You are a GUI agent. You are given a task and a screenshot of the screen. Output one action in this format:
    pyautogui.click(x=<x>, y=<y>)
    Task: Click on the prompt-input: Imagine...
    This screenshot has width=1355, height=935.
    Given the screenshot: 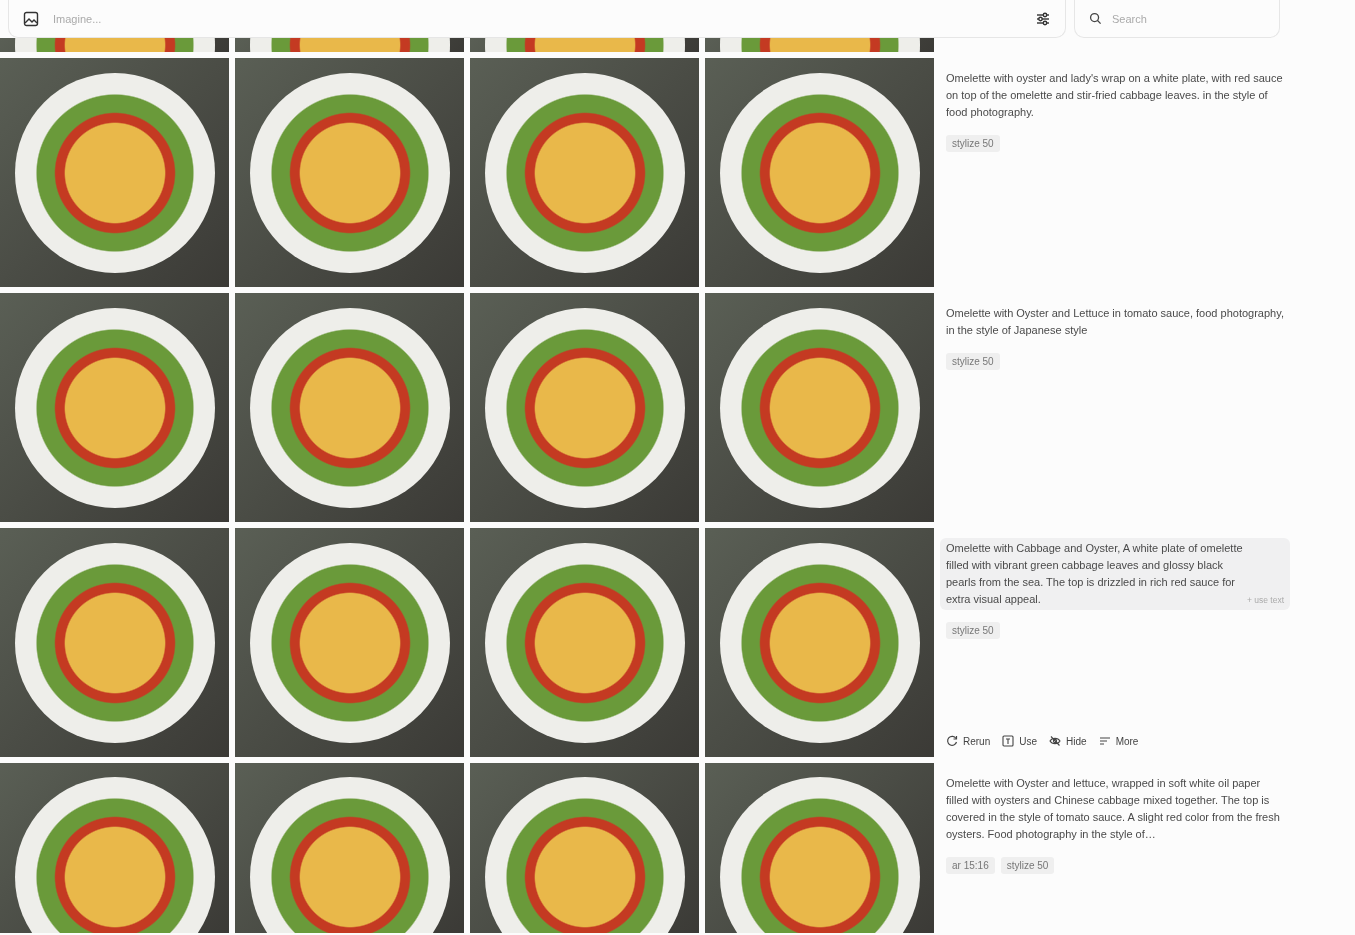 What is the action you would take?
    pyautogui.click(x=537, y=18)
    